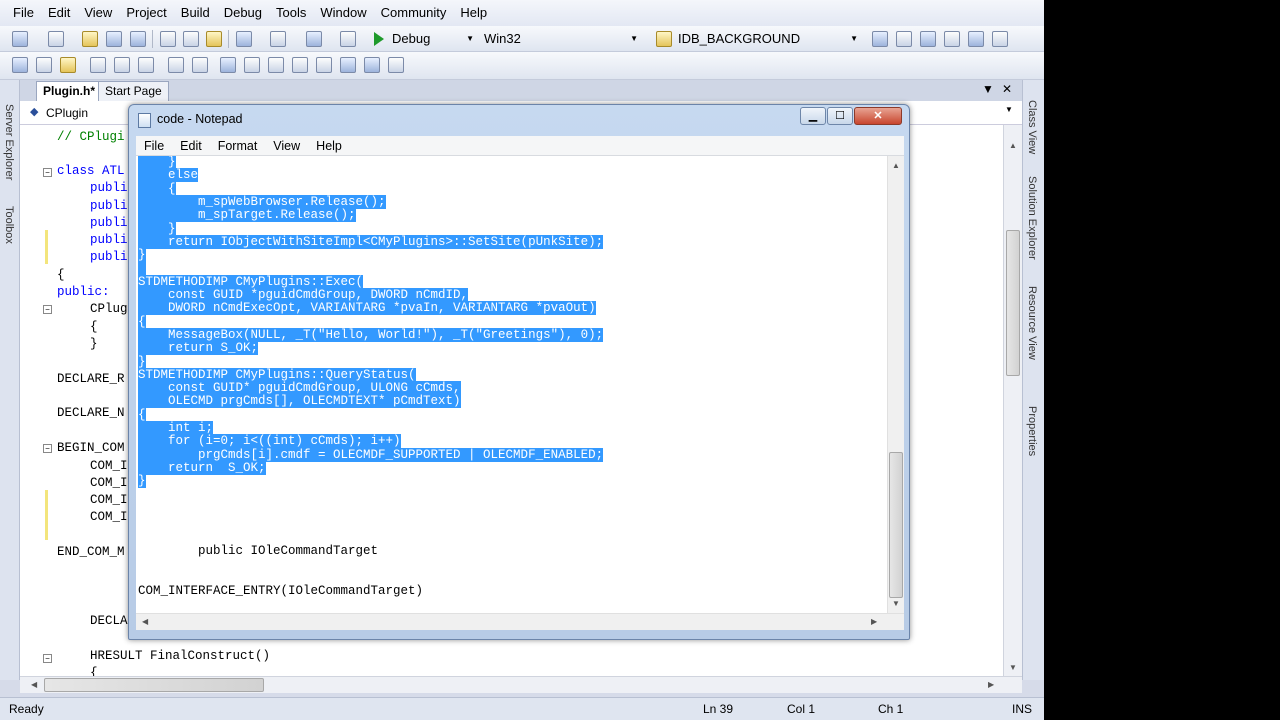 Image resolution: width=1280 pixels, height=720 pixels. I want to click on selection-highlight: else, so click(168, 175).